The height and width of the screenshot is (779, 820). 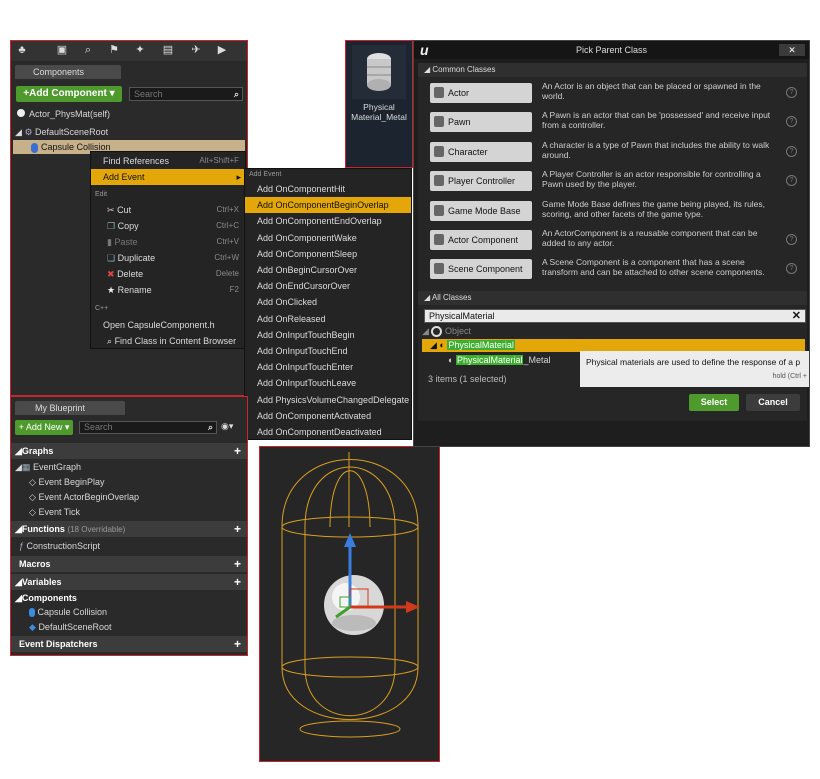 What do you see at coordinates (68, 72) in the screenshot?
I see `components-tab: Components` at bounding box center [68, 72].